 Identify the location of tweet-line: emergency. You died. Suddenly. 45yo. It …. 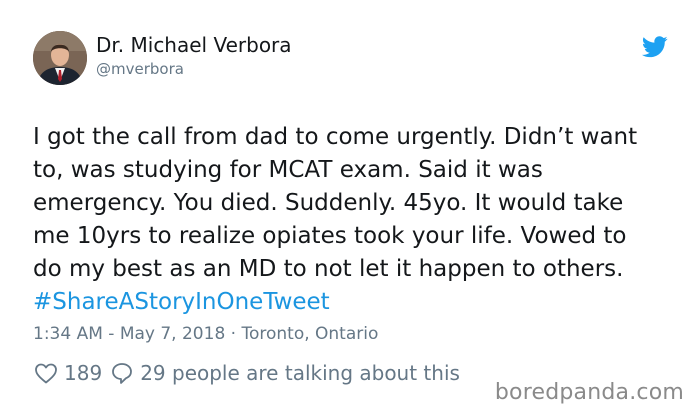
(328, 203).